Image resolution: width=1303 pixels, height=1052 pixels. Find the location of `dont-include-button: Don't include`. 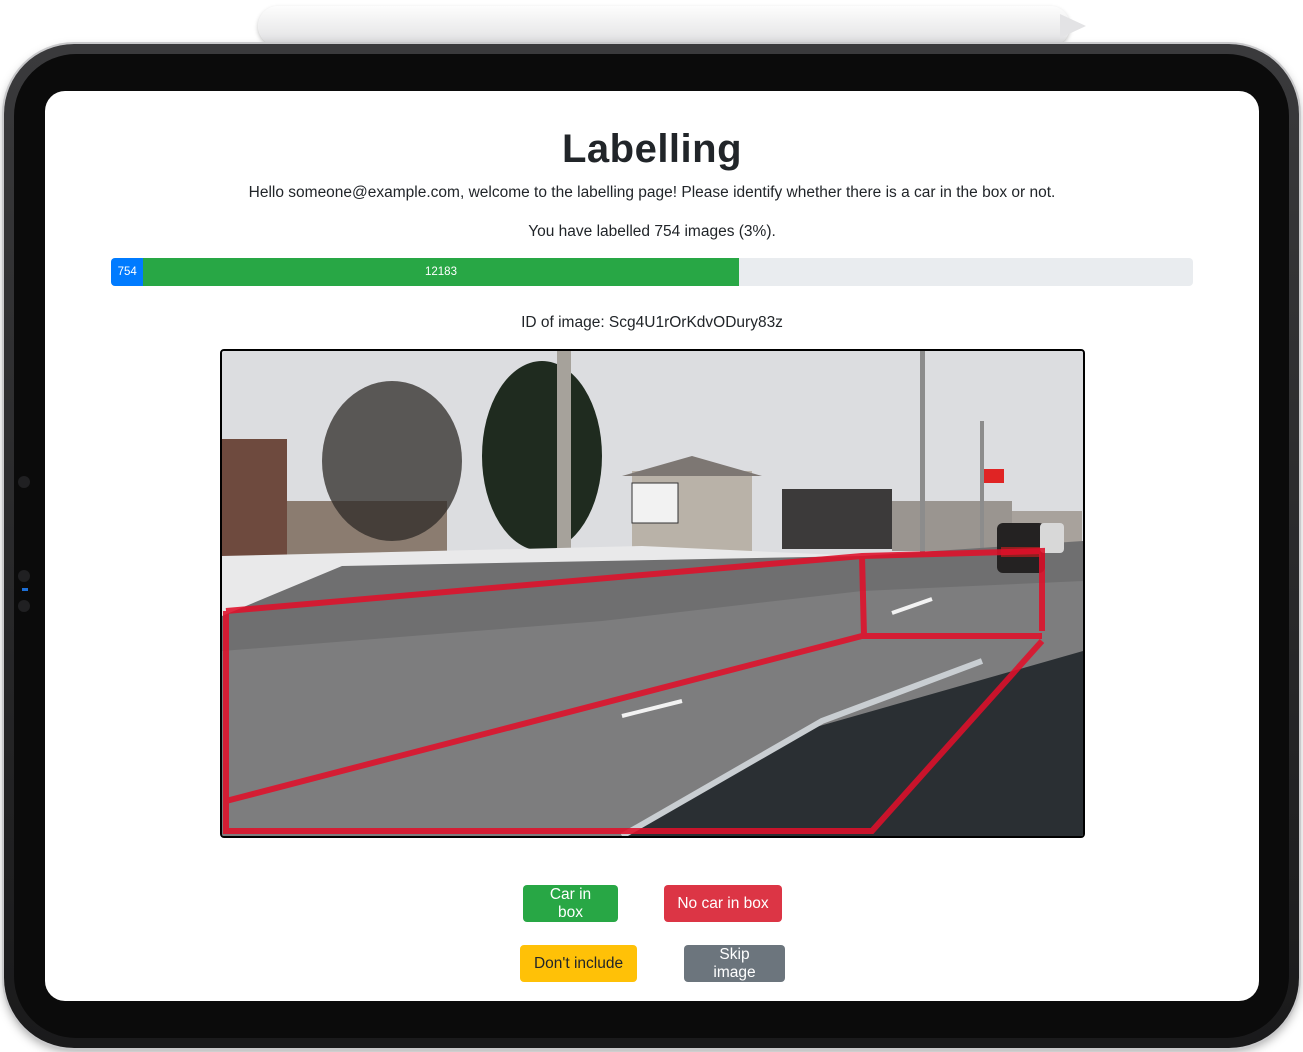

dont-include-button: Don't include is located at coordinates (578, 963).